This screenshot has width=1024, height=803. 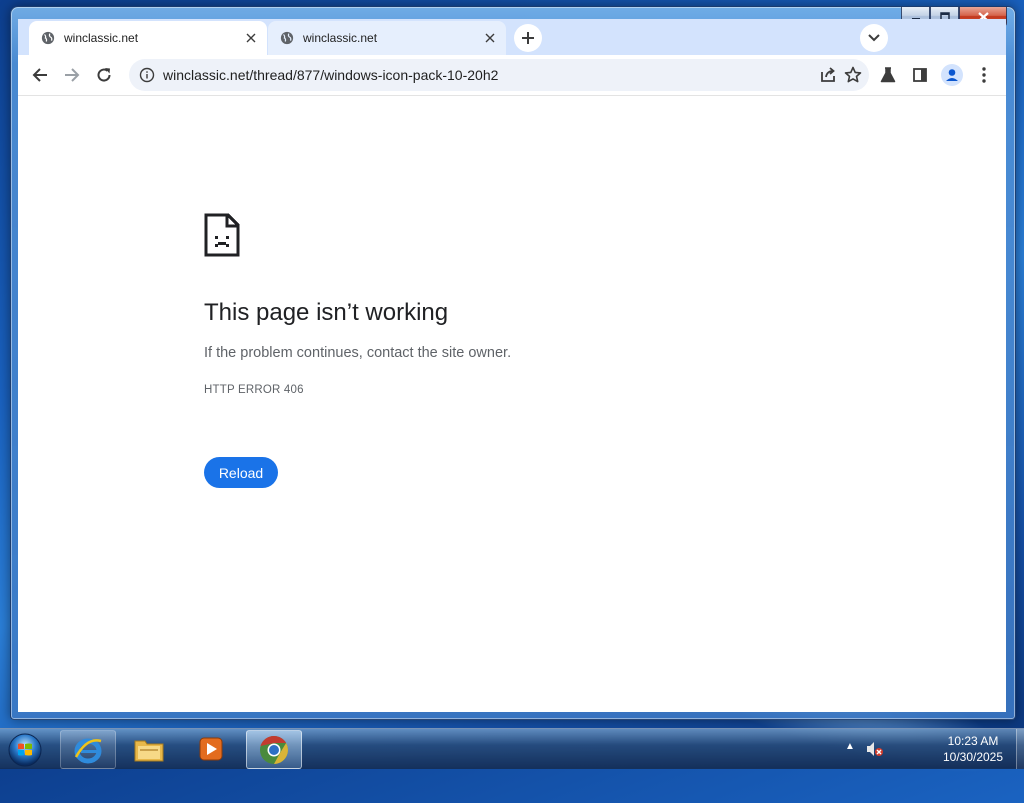 I want to click on share-icon, so click(x=828, y=75).